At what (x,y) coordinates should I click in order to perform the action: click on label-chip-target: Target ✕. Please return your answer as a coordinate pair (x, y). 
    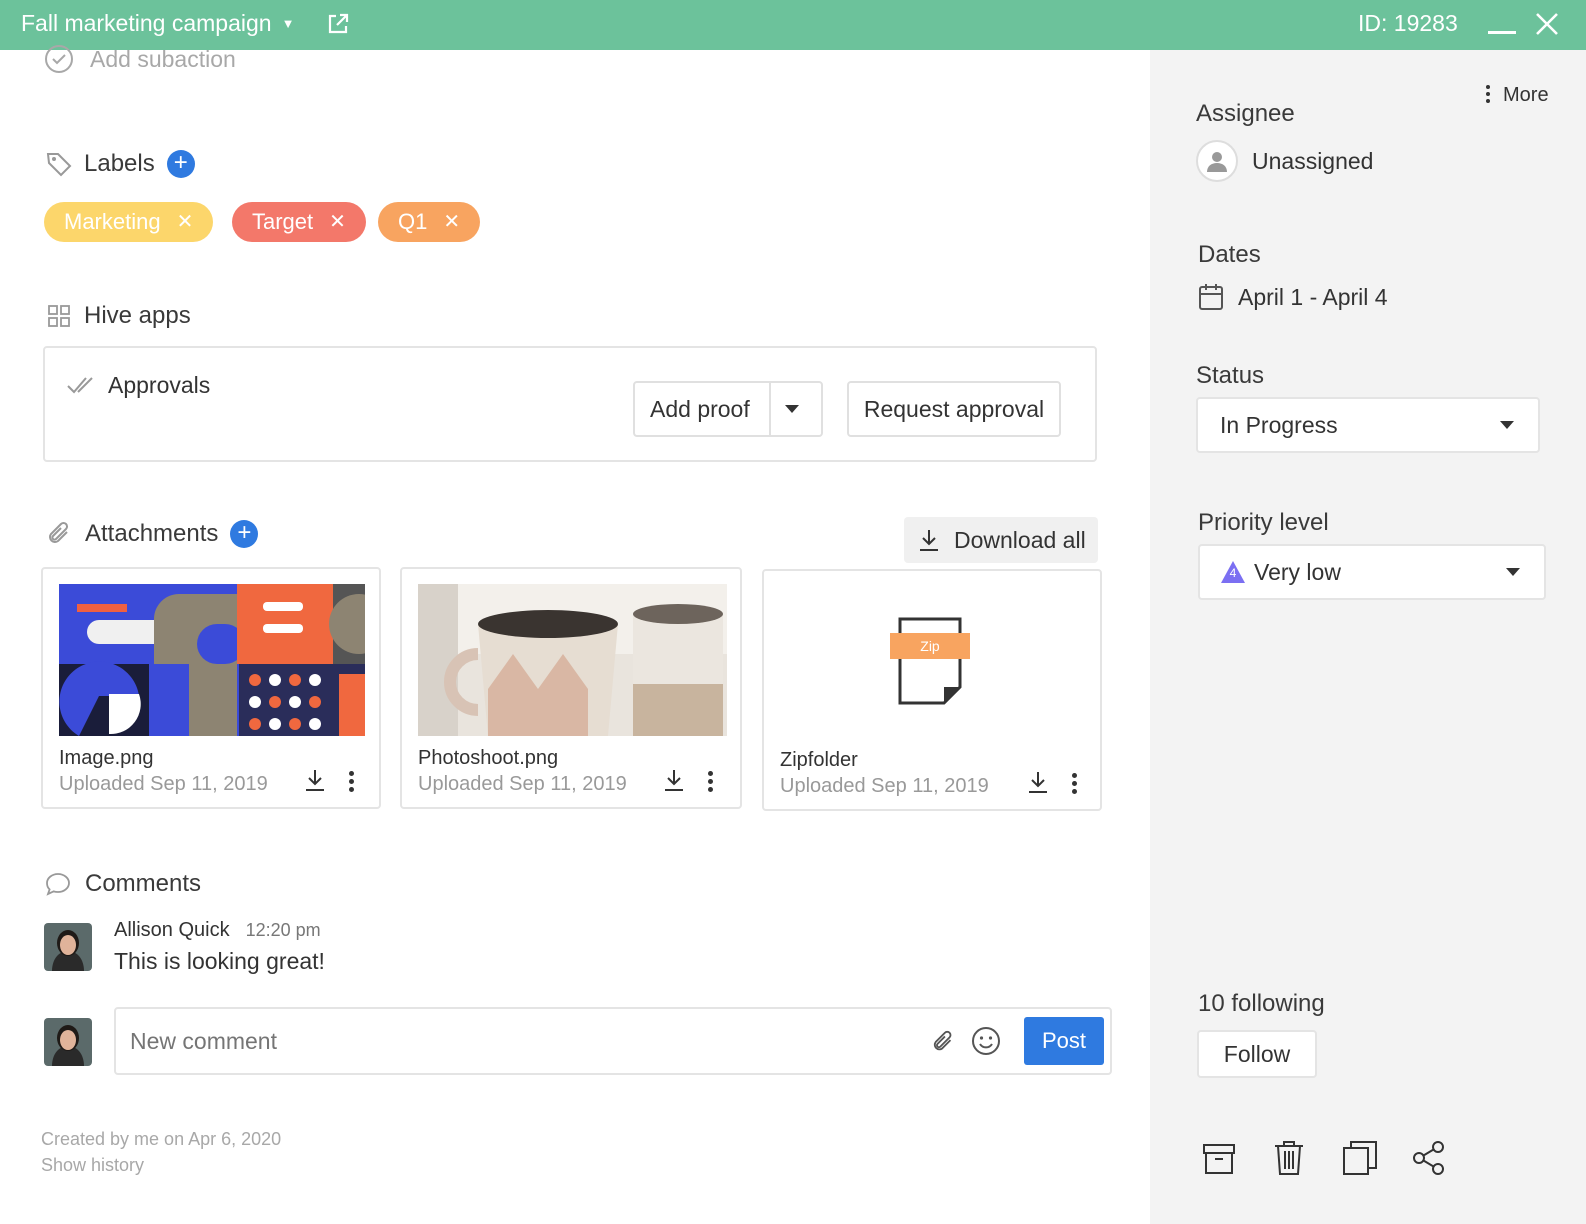
    Looking at the image, I should click on (299, 222).